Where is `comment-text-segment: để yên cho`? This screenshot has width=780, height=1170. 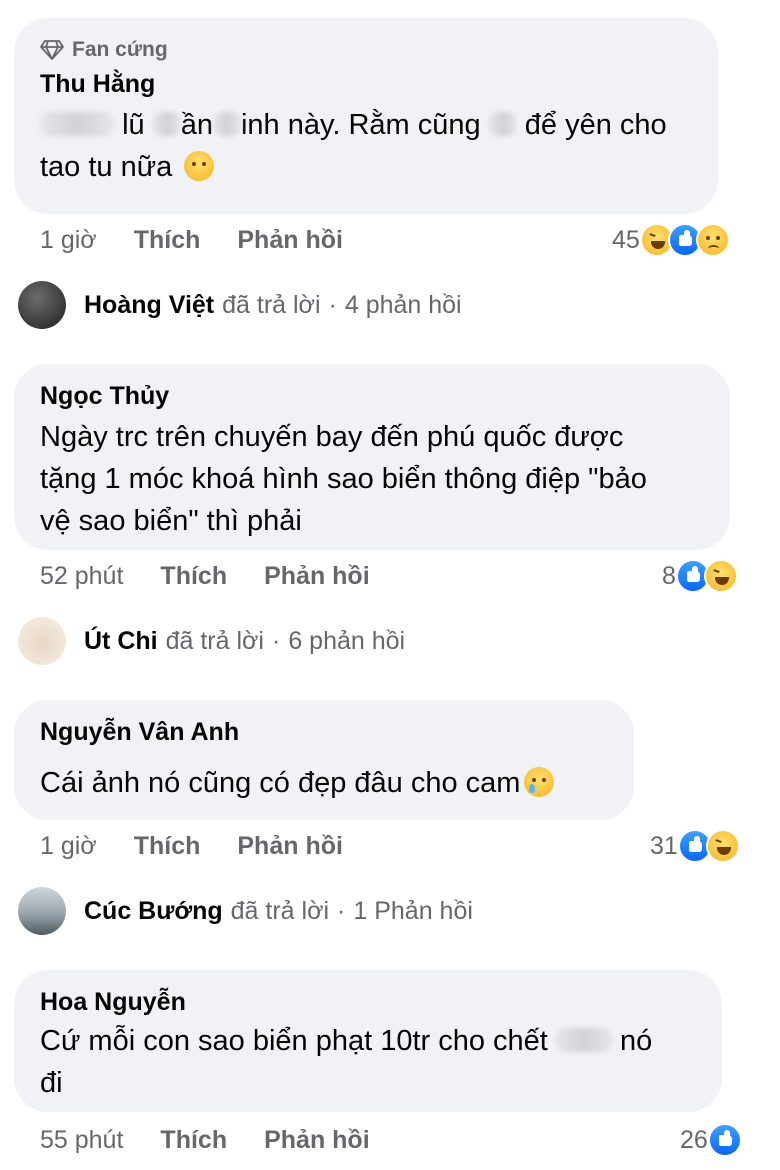
comment-text-segment: để yên cho is located at coordinates (595, 125).